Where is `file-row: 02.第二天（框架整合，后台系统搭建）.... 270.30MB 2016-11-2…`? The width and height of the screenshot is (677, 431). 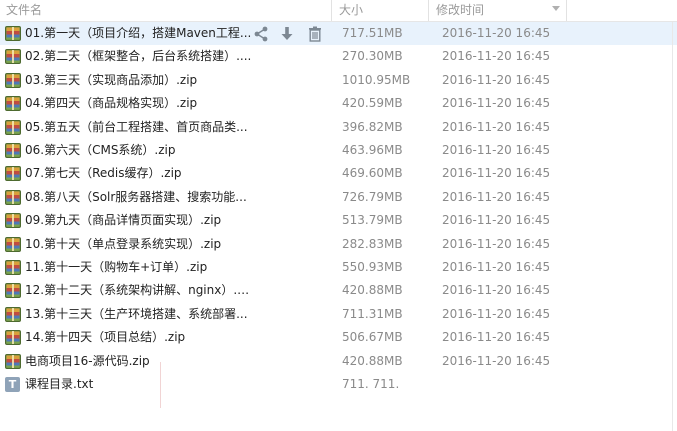 file-row: 02.第二天（框架整合，后台系统搭建）.... 270.30MB 2016-11-2… is located at coordinates (338, 56).